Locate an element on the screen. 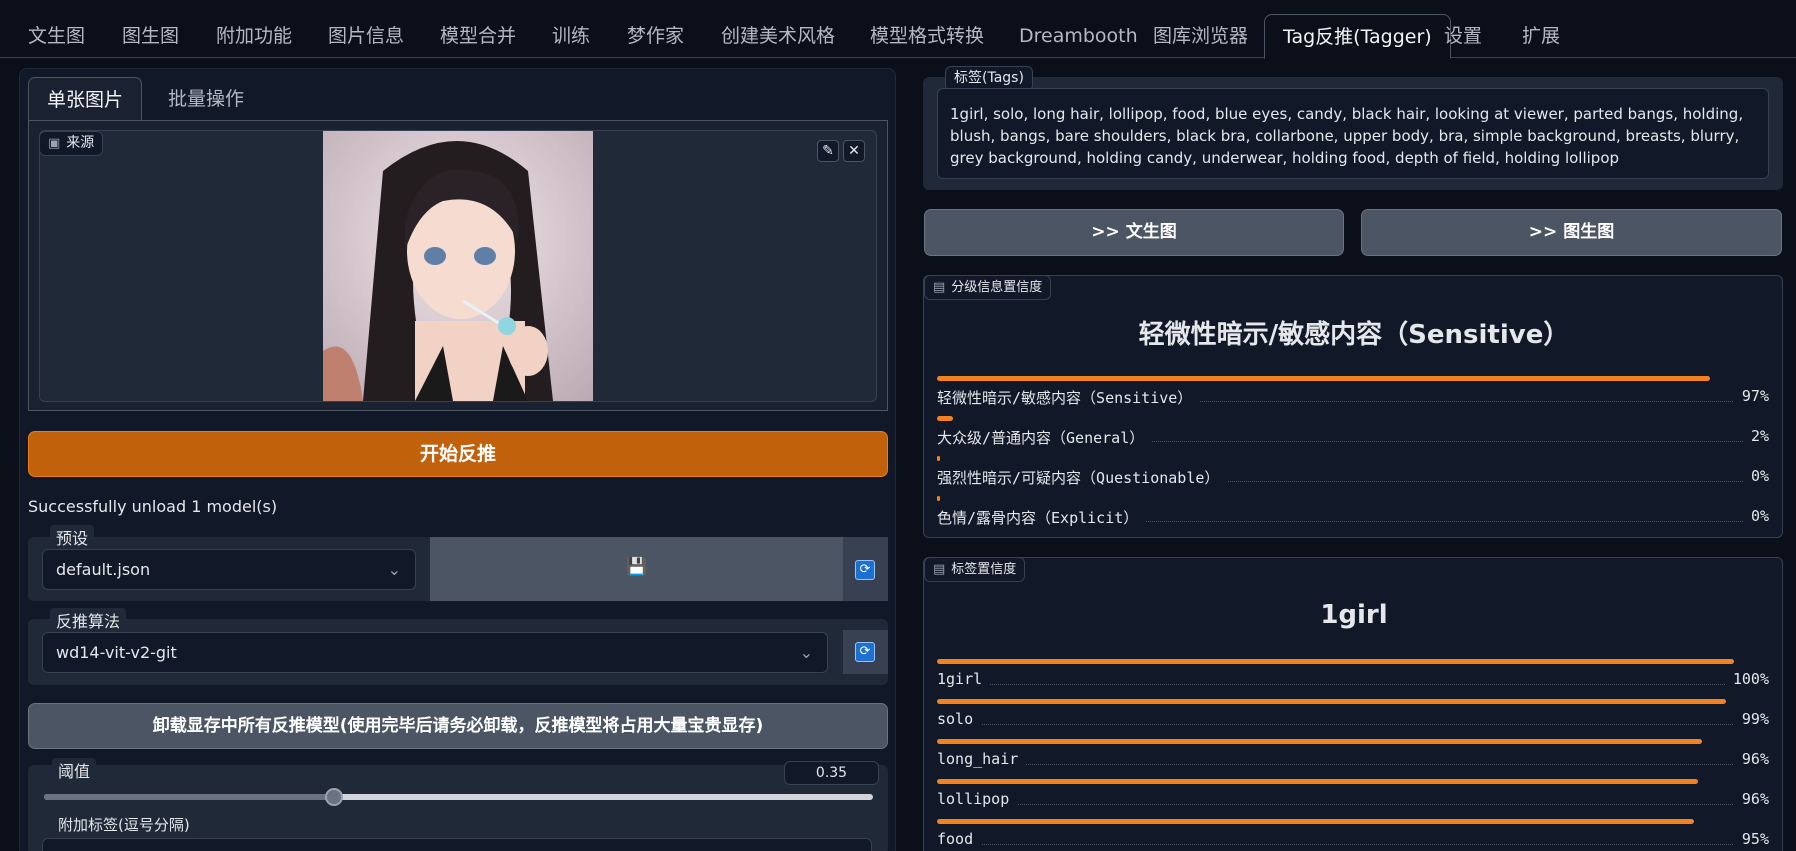  confidence-label: lollipop is located at coordinates (977, 799).